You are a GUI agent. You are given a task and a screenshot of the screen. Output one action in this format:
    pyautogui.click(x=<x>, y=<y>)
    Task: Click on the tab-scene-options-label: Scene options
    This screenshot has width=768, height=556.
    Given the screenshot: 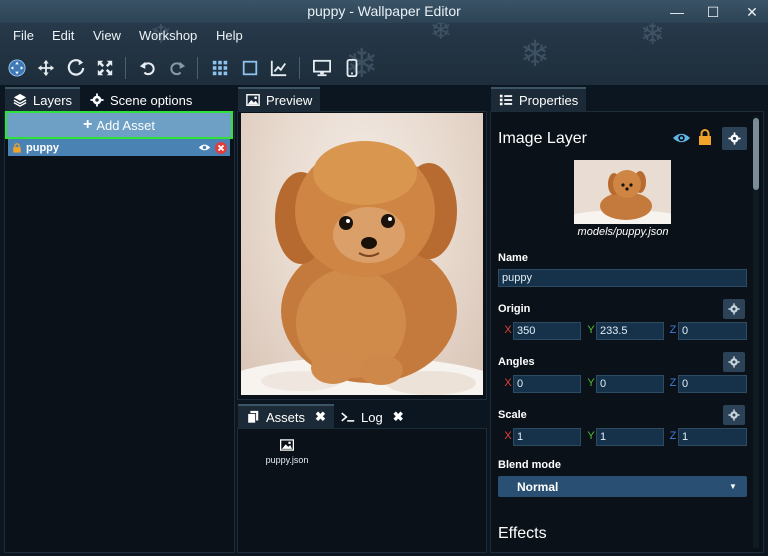 What is the action you would take?
    pyautogui.click(x=151, y=100)
    